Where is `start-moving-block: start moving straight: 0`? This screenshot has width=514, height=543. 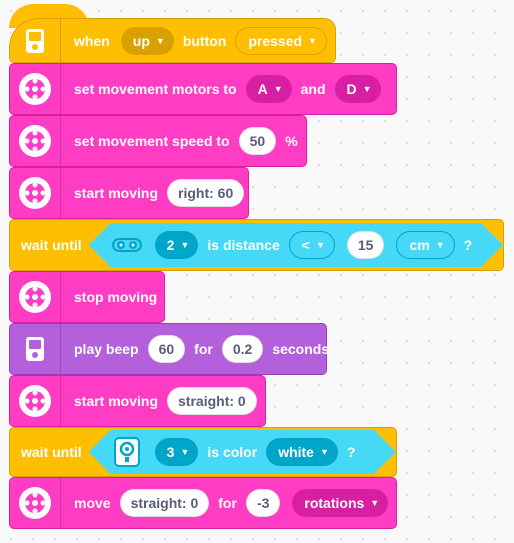
start-moving-block: start moving straight: 0 is located at coordinates (137, 401).